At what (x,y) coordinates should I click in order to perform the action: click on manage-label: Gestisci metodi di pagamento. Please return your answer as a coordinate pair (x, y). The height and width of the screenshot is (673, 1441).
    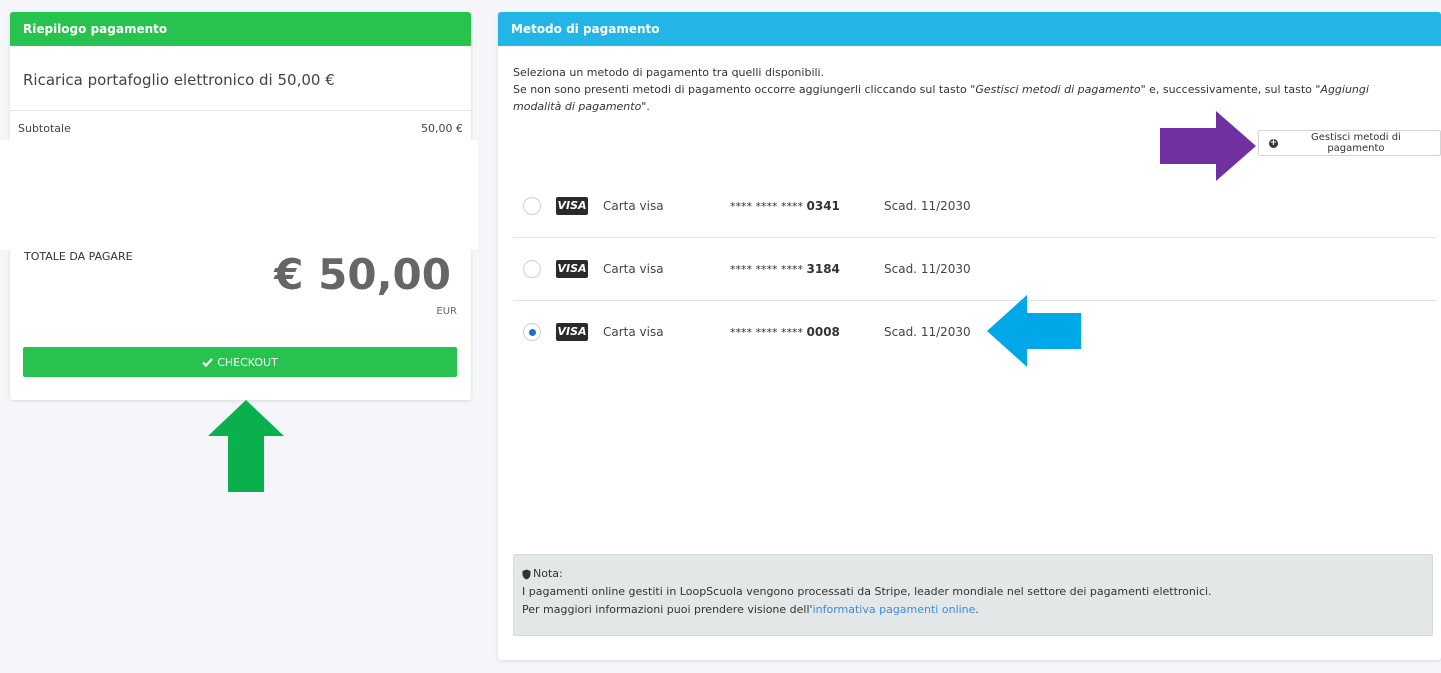
    Looking at the image, I should click on (1356, 143).